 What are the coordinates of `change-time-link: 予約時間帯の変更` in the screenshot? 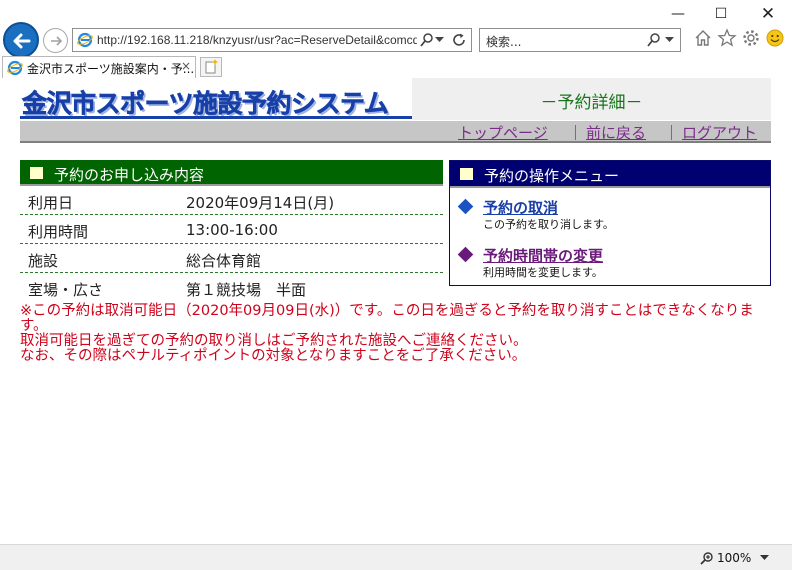 It's located at (543, 255).